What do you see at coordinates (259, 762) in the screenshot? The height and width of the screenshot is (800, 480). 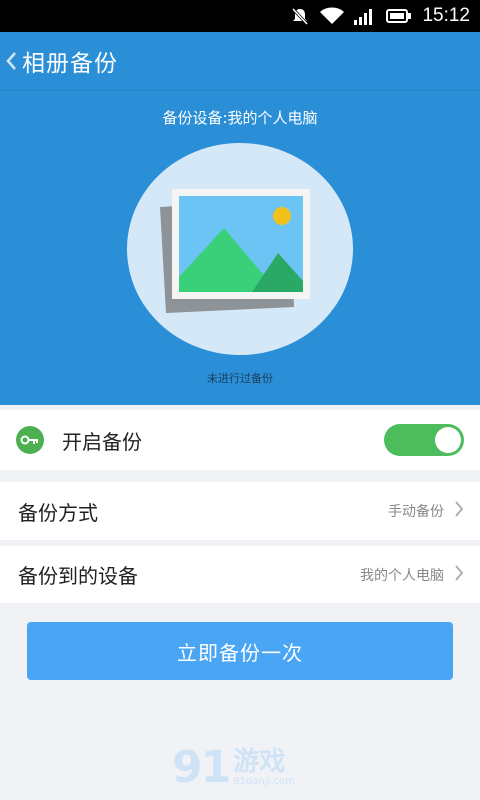 I see `watermark-main: 游戏` at bounding box center [259, 762].